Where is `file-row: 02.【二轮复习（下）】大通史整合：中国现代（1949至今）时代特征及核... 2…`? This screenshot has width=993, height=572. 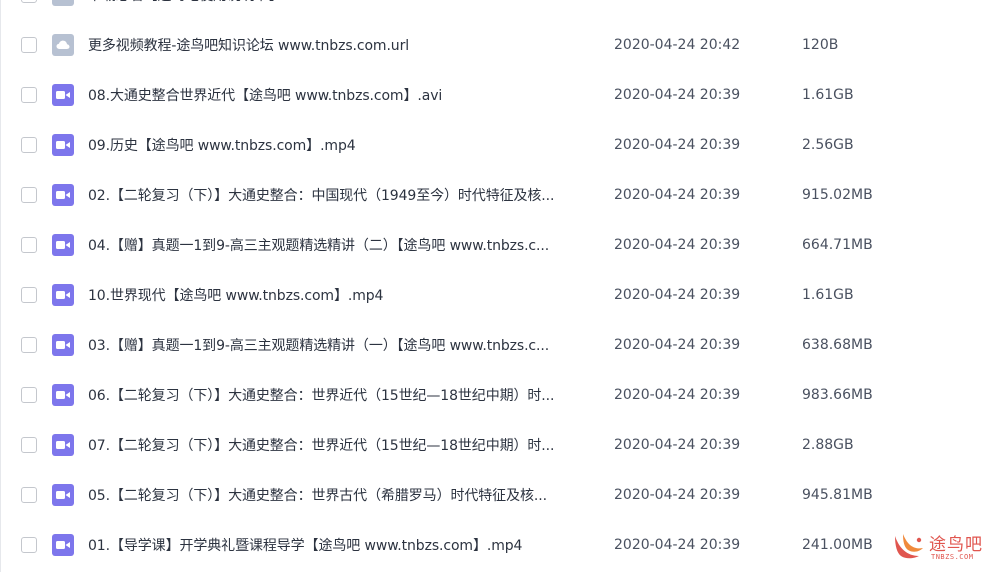 file-row: 02.【二轮复习（下）】大通史整合：中国现代（1949至今）时代特征及核... 2… is located at coordinates (497, 195).